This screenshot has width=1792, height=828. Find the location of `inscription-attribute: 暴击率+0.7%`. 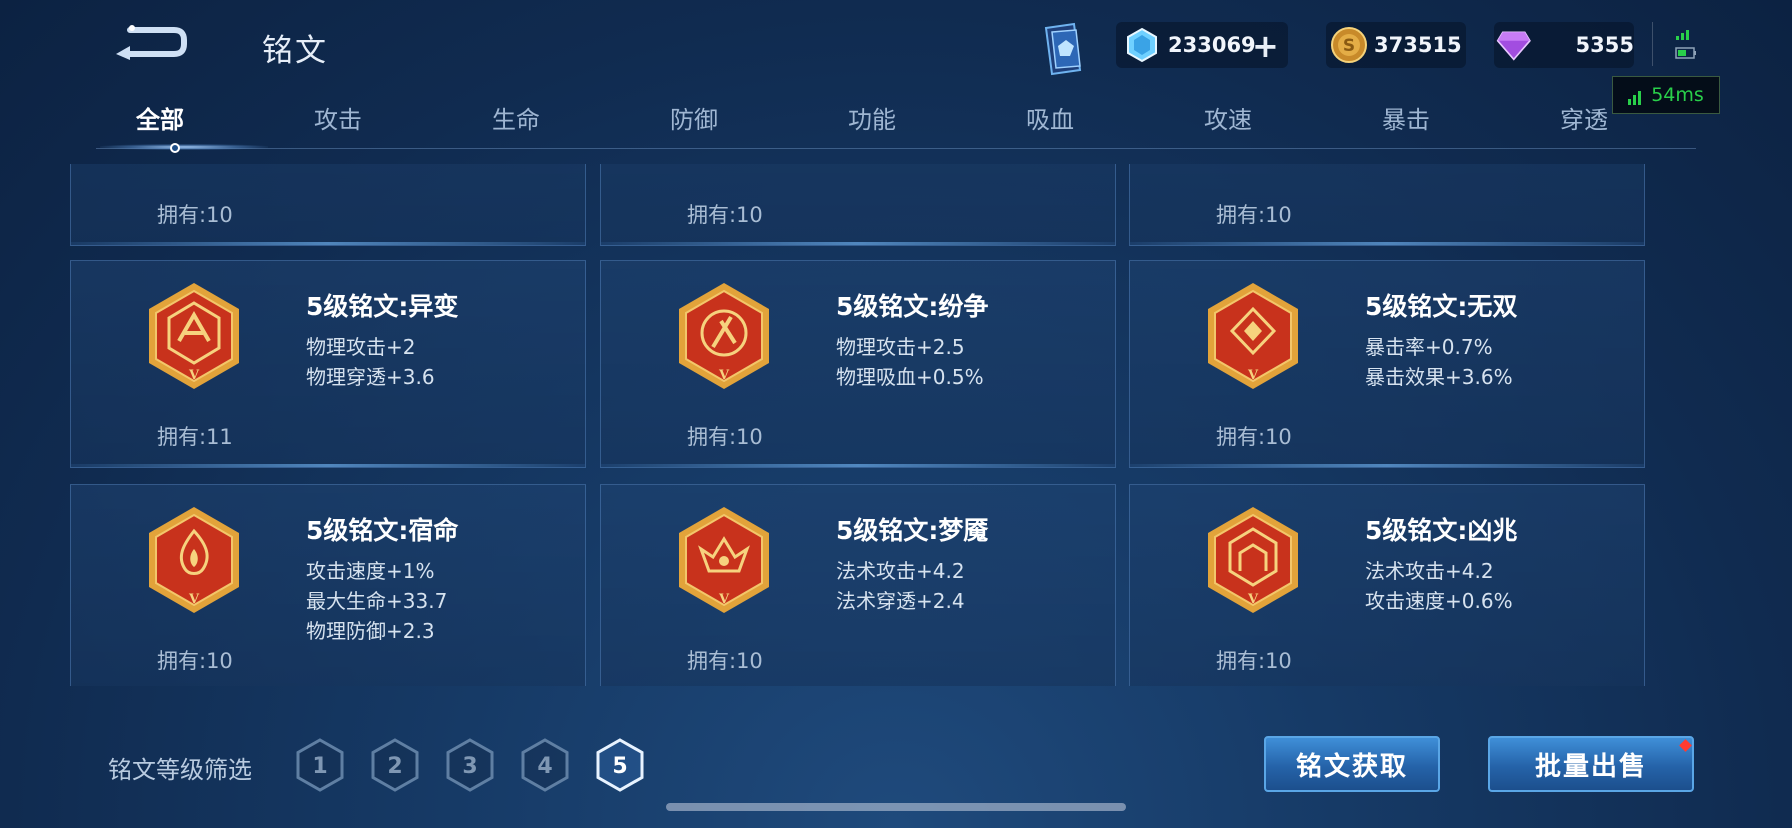

inscription-attribute: 暴击率+0.7% is located at coordinates (1429, 347).